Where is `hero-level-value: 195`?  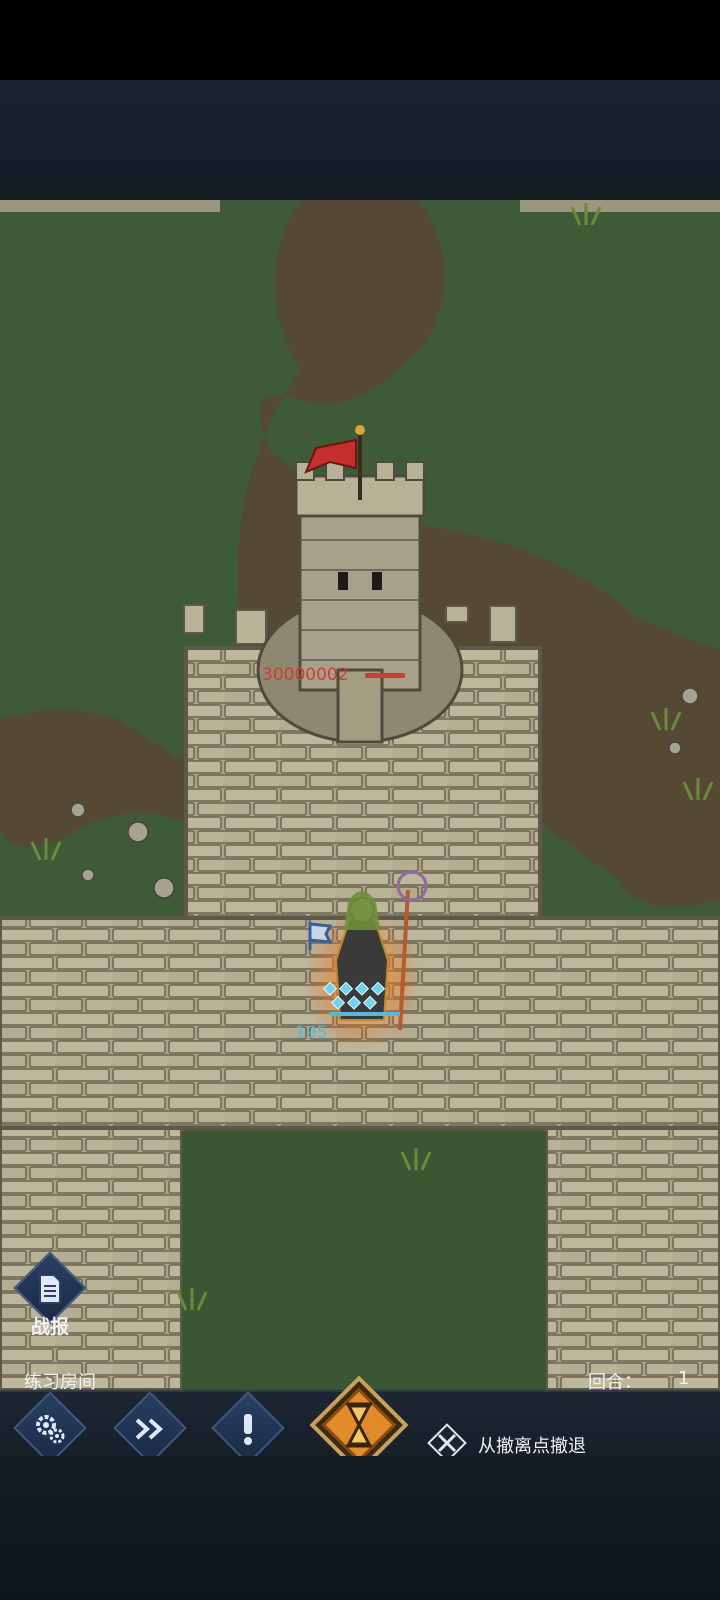 hero-level-value: 195 is located at coordinates (311, 1033).